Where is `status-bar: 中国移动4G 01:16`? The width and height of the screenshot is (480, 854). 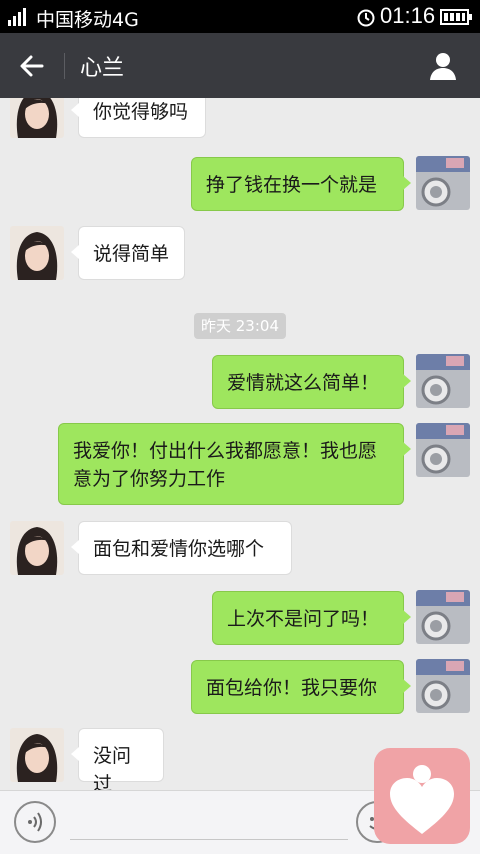
status-bar: 中国移动4G 01:16 is located at coordinates (240, 16).